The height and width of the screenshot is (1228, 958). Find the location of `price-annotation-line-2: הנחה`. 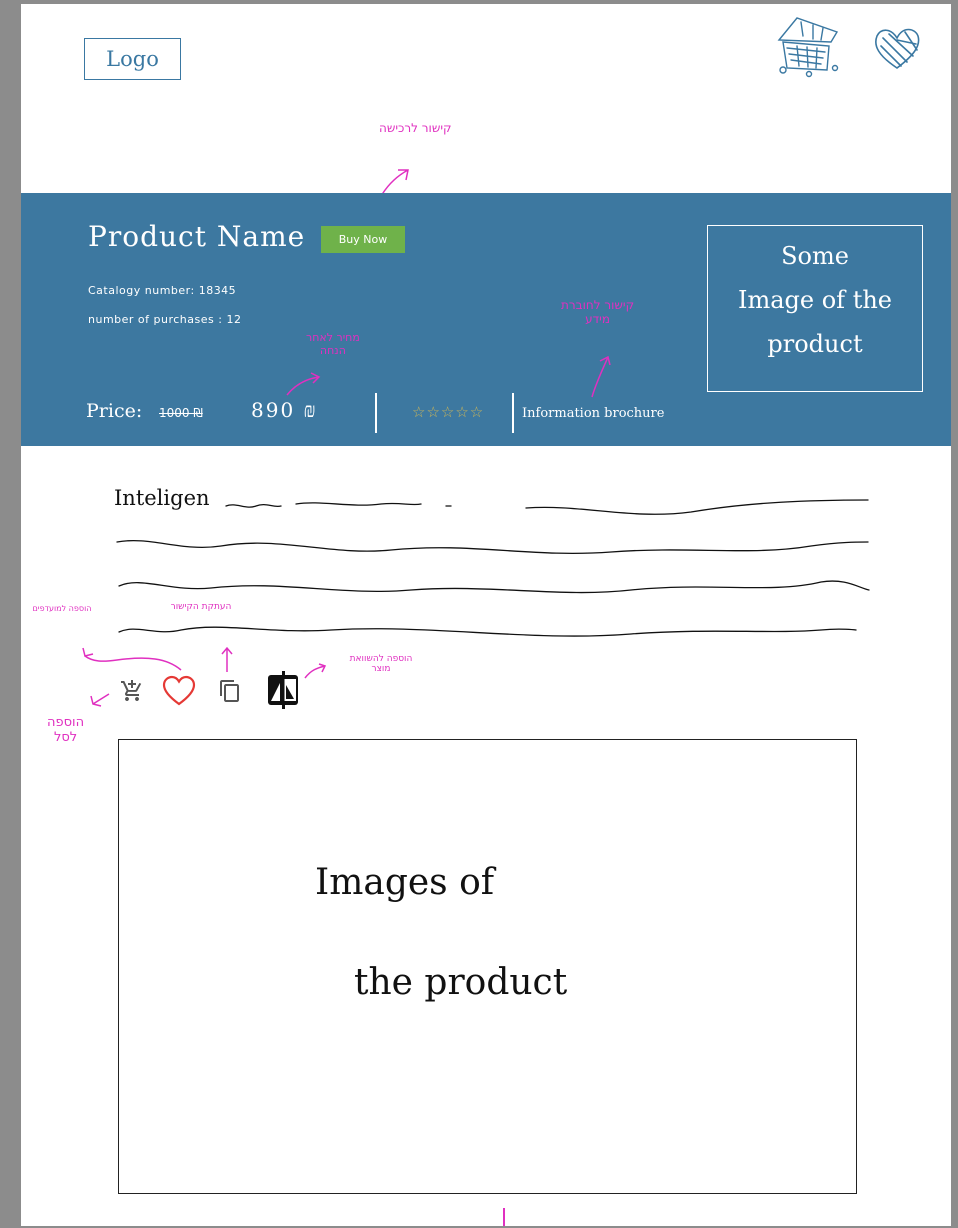

price-annotation-line-2: הנחה is located at coordinates (332, 350).